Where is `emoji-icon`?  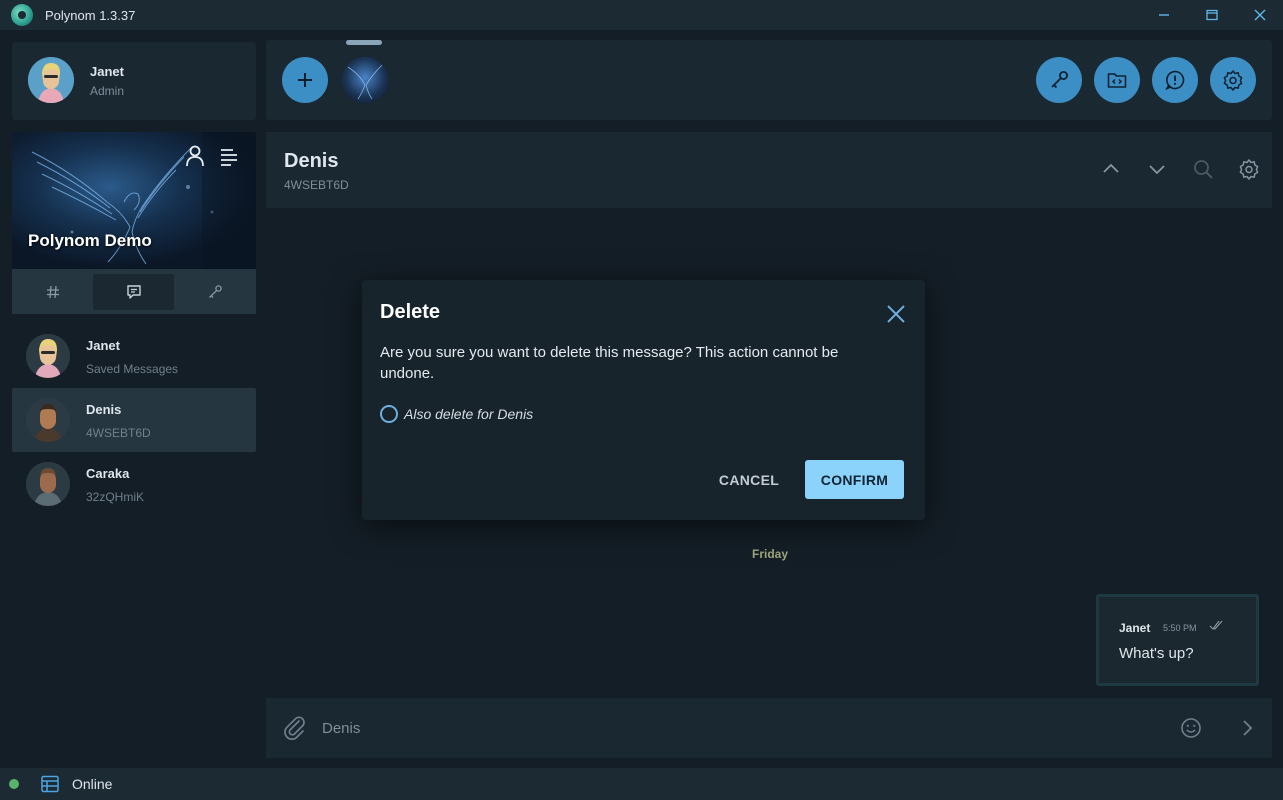
emoji-icon is located at coordinates (1191, 728).